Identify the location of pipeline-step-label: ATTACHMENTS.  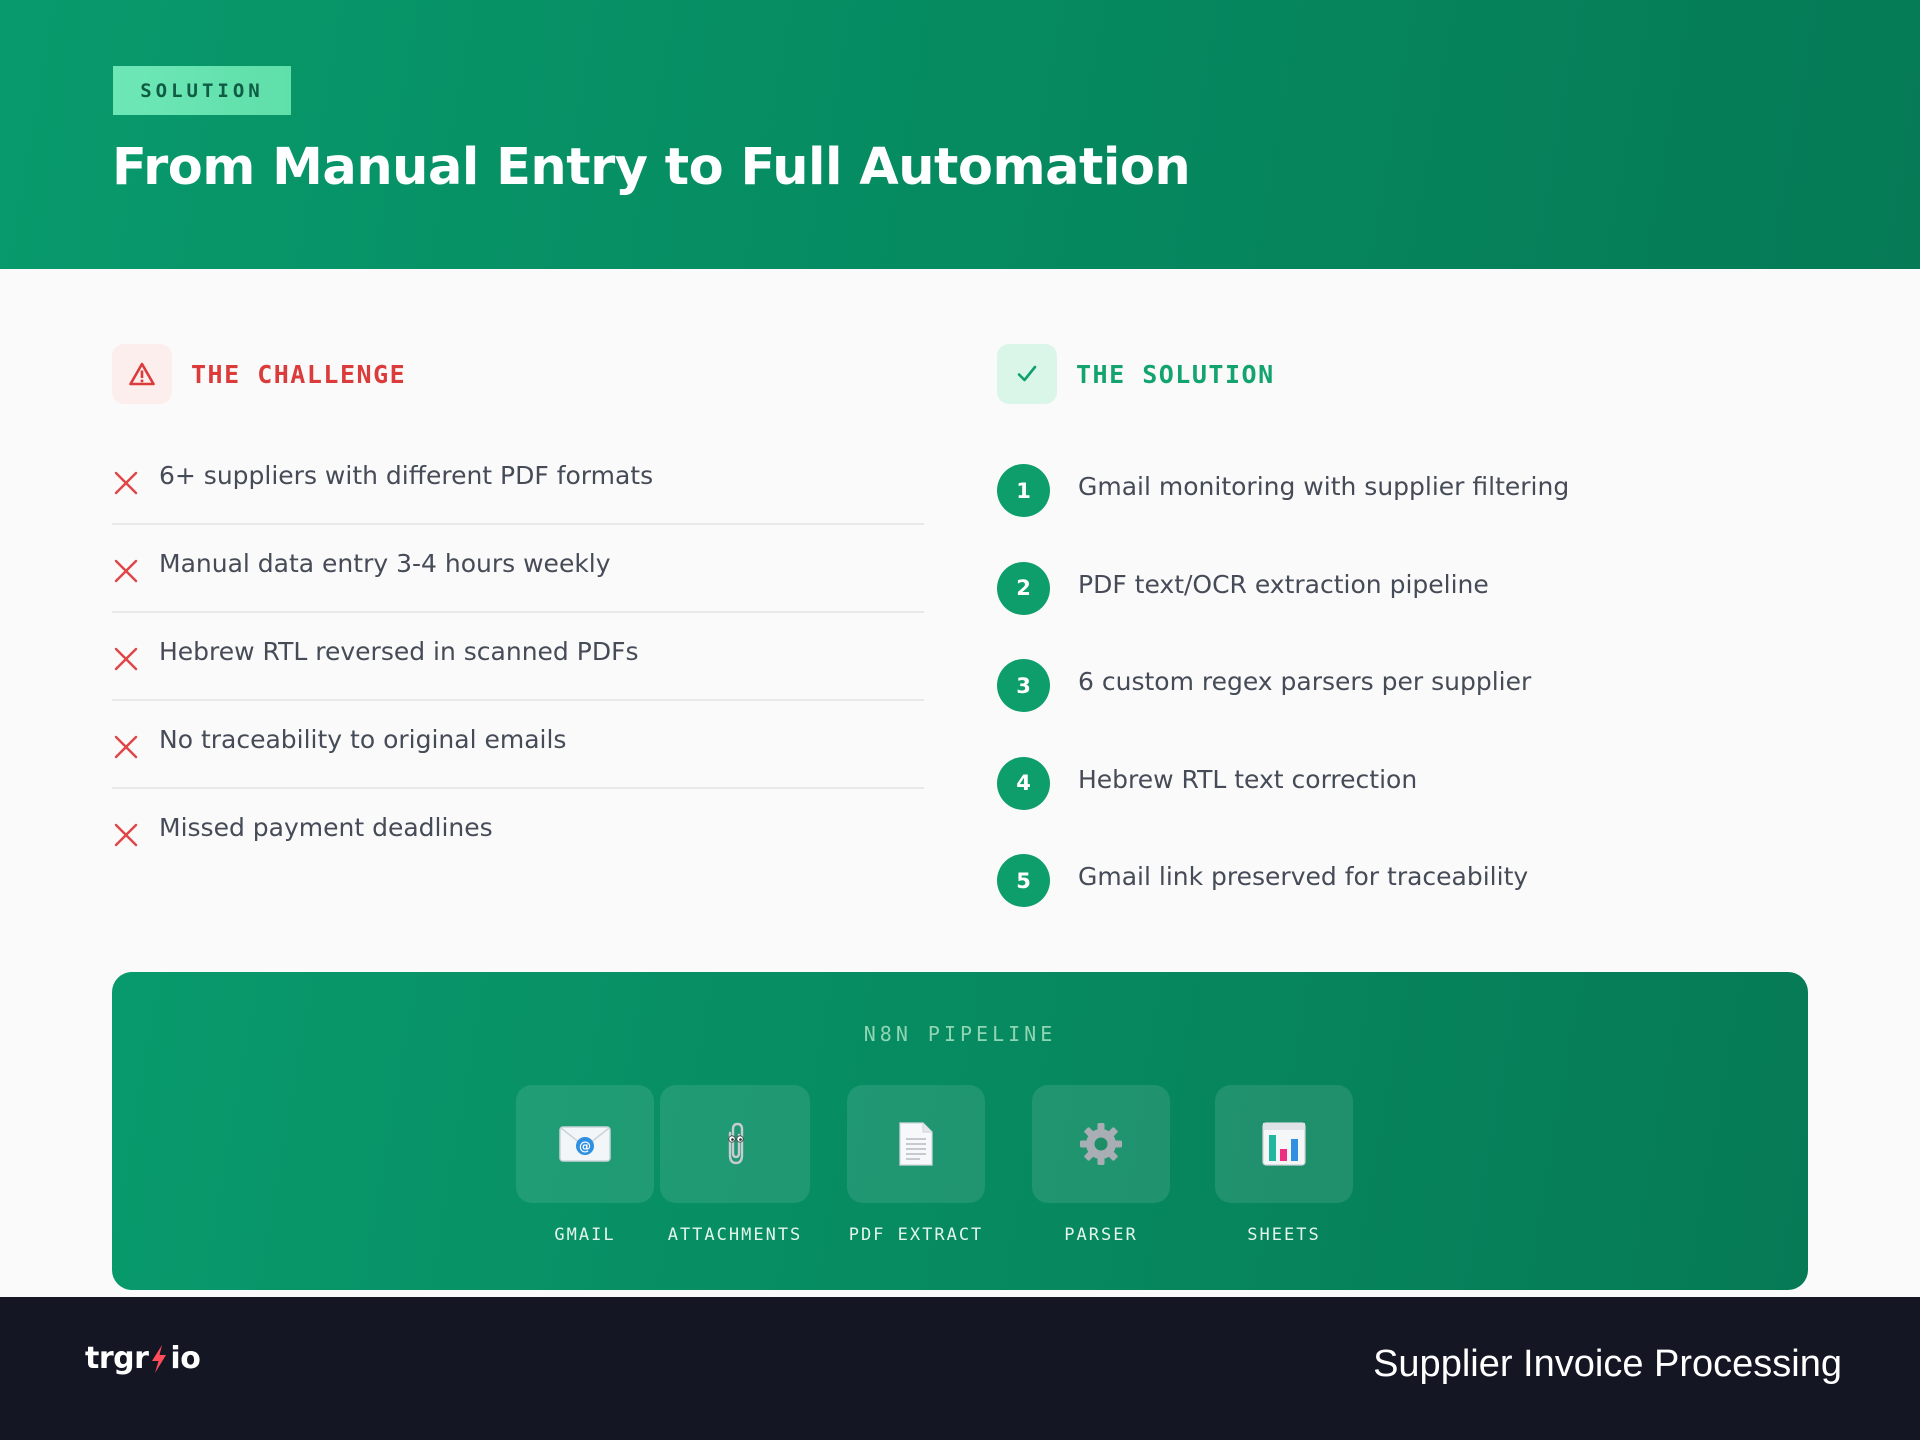
(735, 1235).